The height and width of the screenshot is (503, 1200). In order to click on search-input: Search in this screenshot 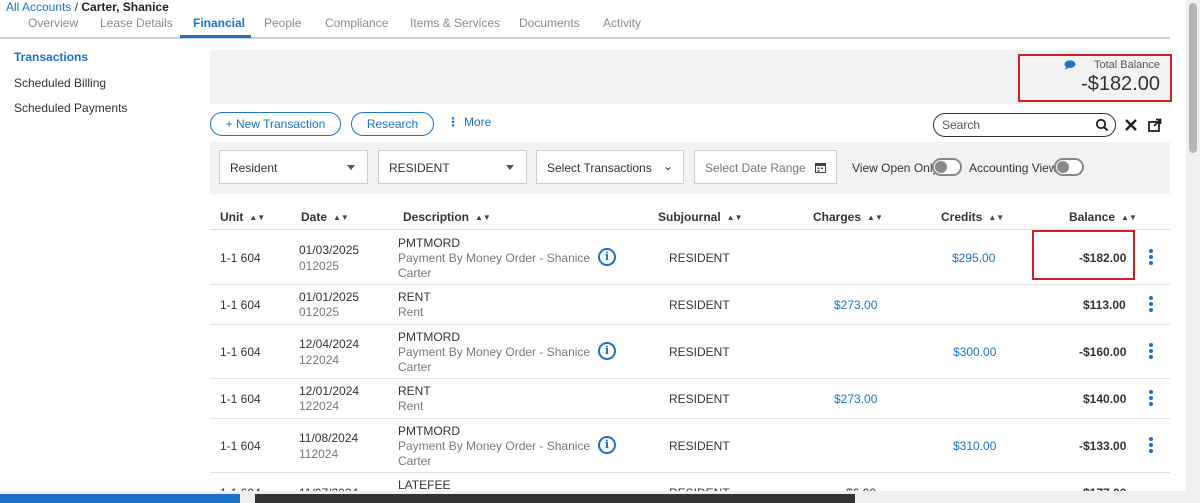, I will do `click(1024, 125)`.